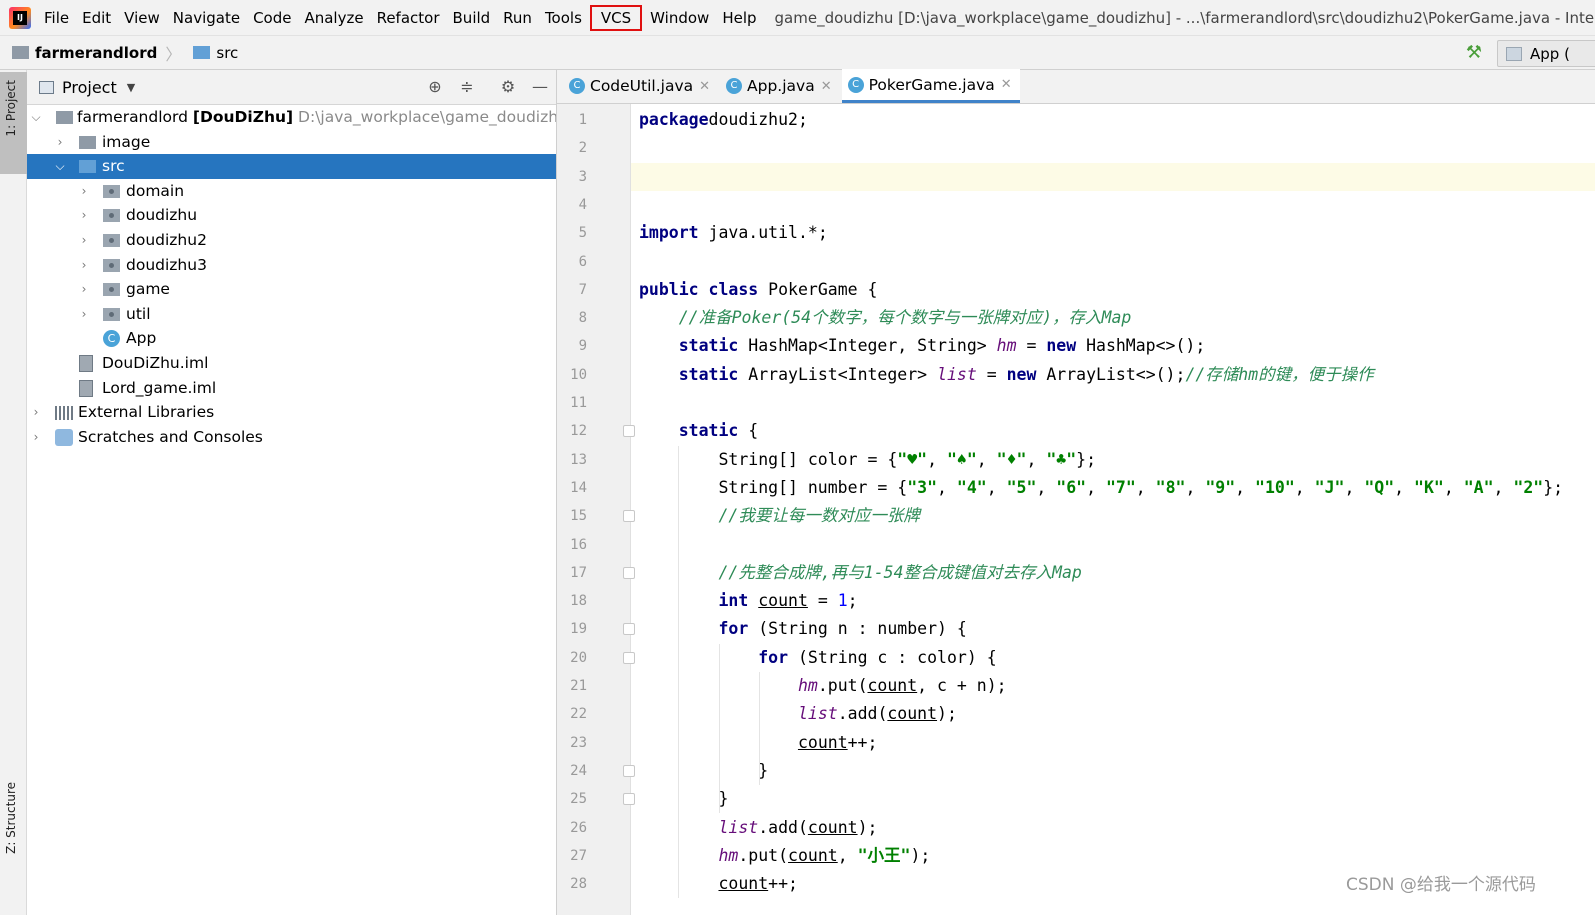 The width and height of the screenshot is (1595, 915). I want to click on code-line: //准备Poker(54个数字，每个数字与一张牌对应)，存入Map, so click(1113, 318).